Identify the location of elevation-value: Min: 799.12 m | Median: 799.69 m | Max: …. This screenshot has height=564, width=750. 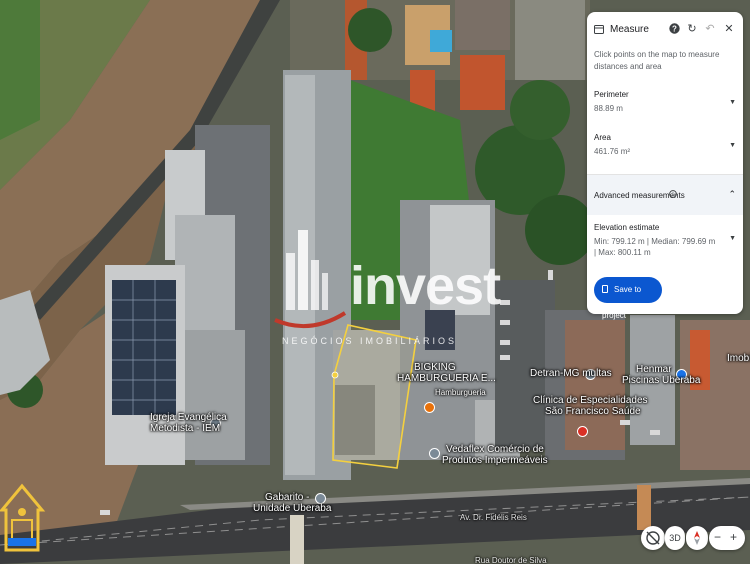
(655, 247).